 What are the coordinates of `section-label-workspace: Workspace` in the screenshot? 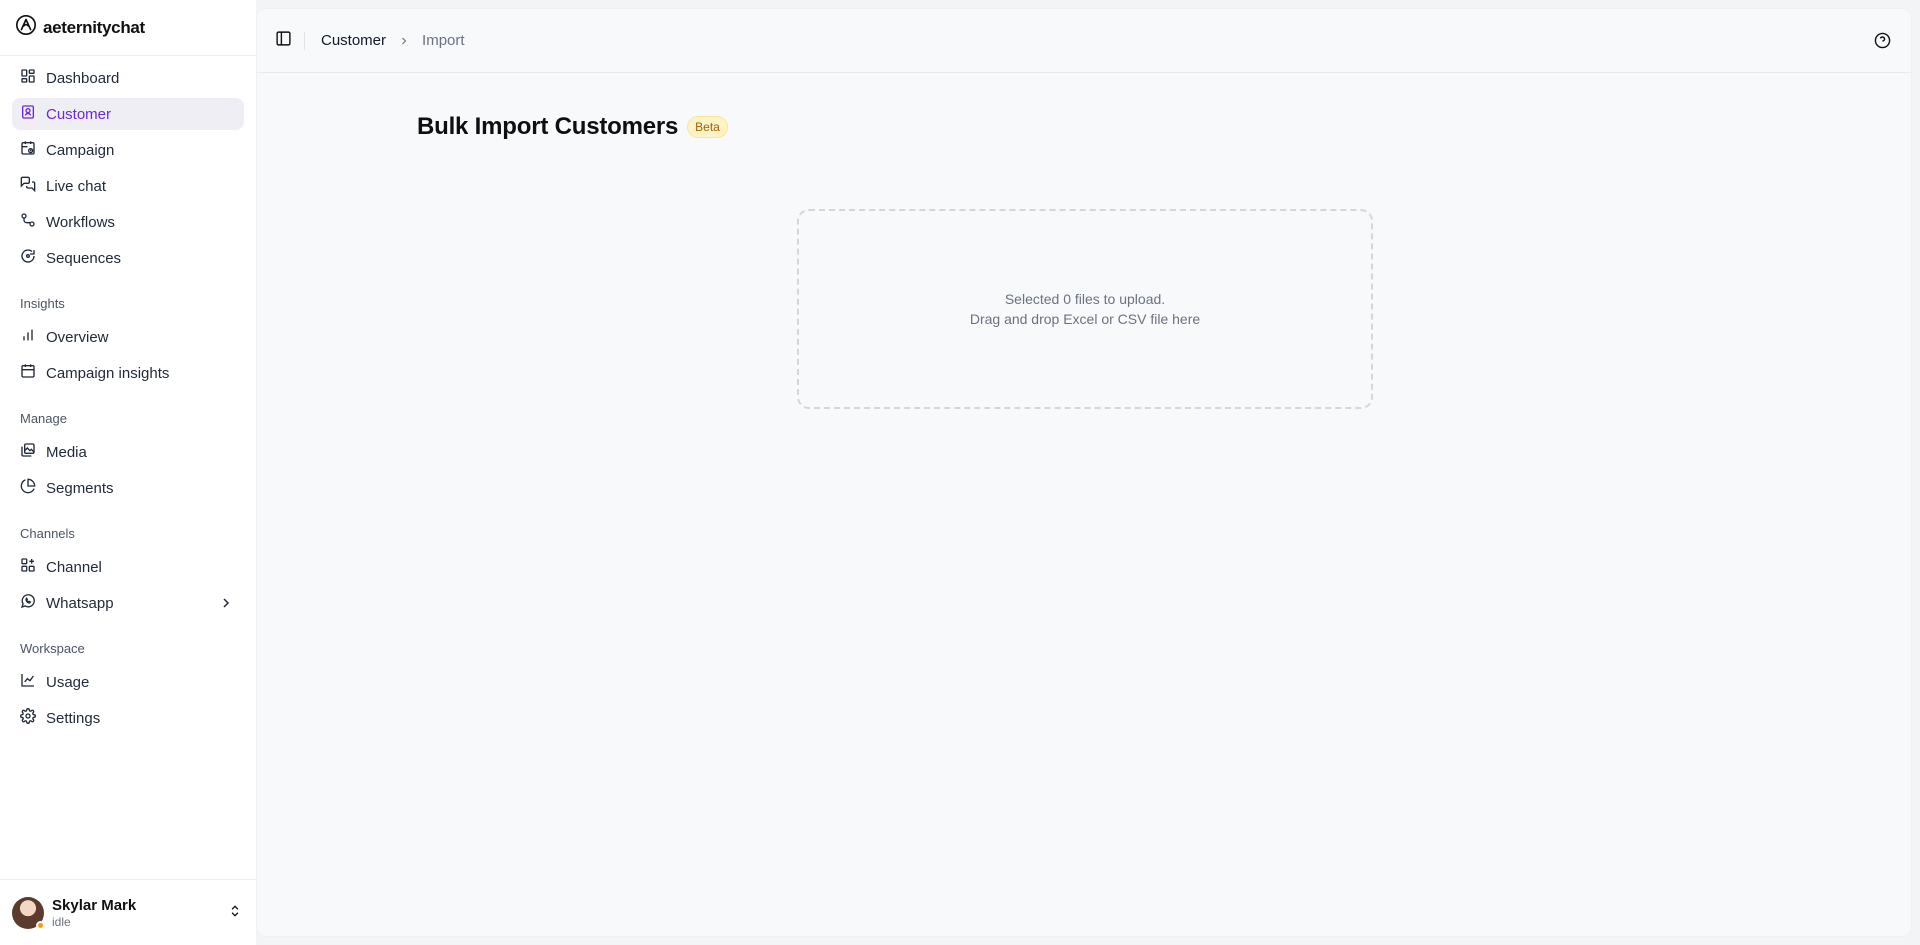 It's located at (52, 648).